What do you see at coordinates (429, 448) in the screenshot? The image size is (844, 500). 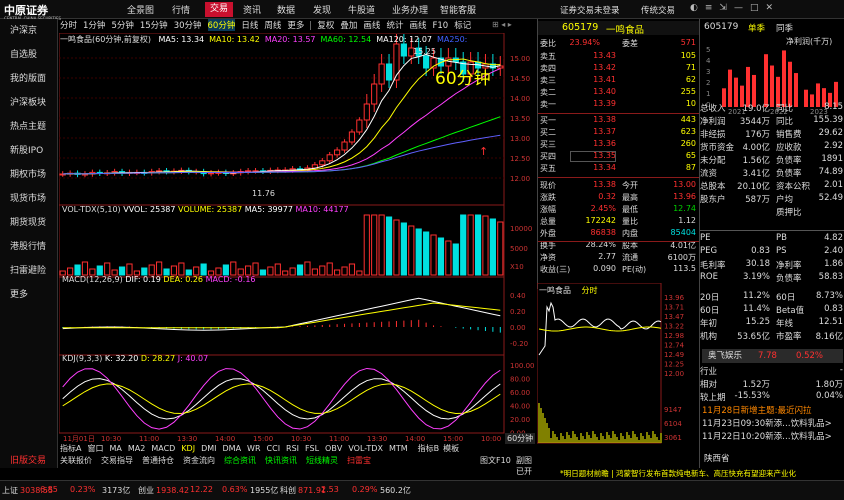 I see `indicator-tab-right-0: 指标B` at bounding box center [429, 448].